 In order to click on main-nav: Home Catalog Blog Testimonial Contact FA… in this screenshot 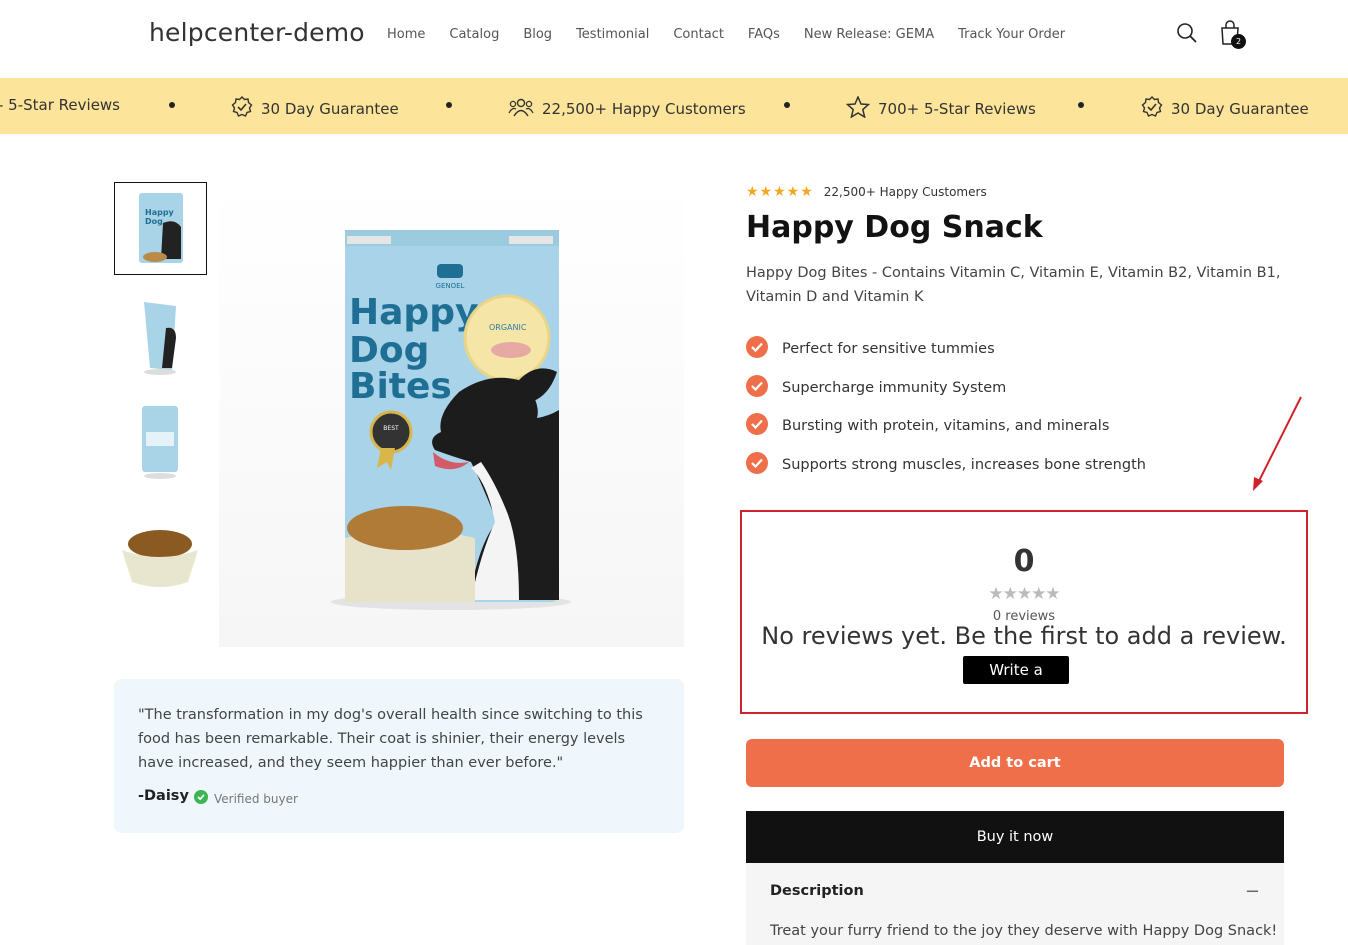, I will do `click(726, 34)`.